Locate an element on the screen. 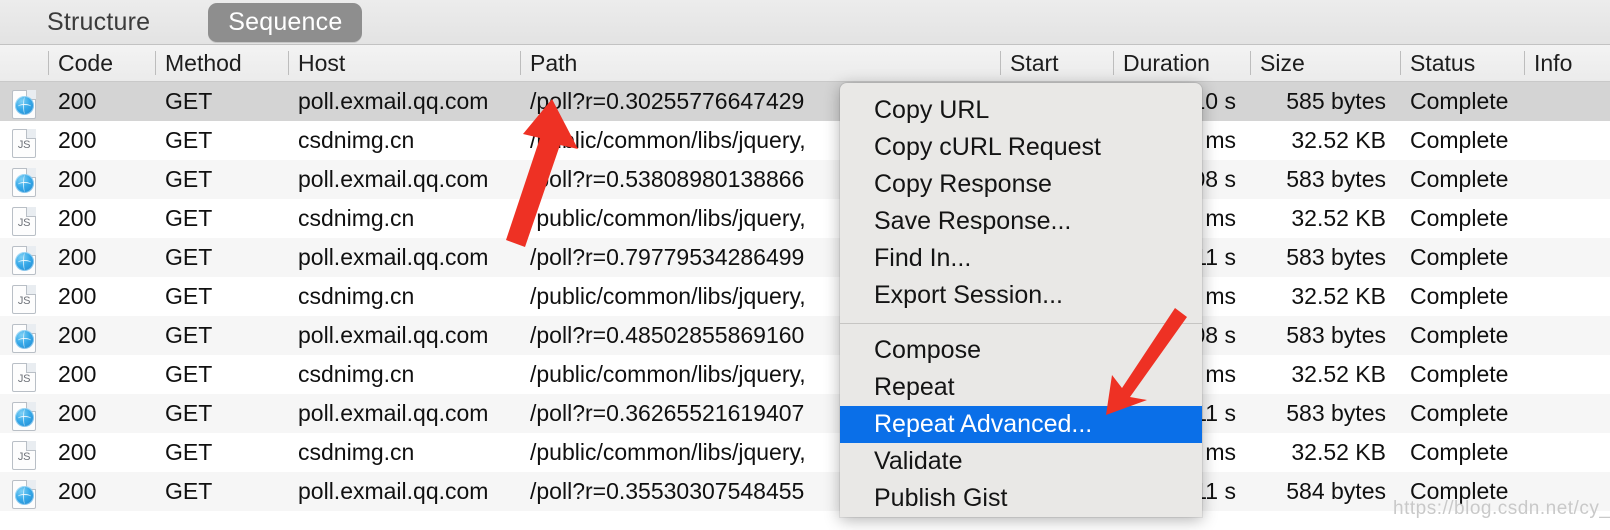 The width and height of the screenshot is (1610, 530). cell-size: 584 bytes is located at coordinates (1336, 491).